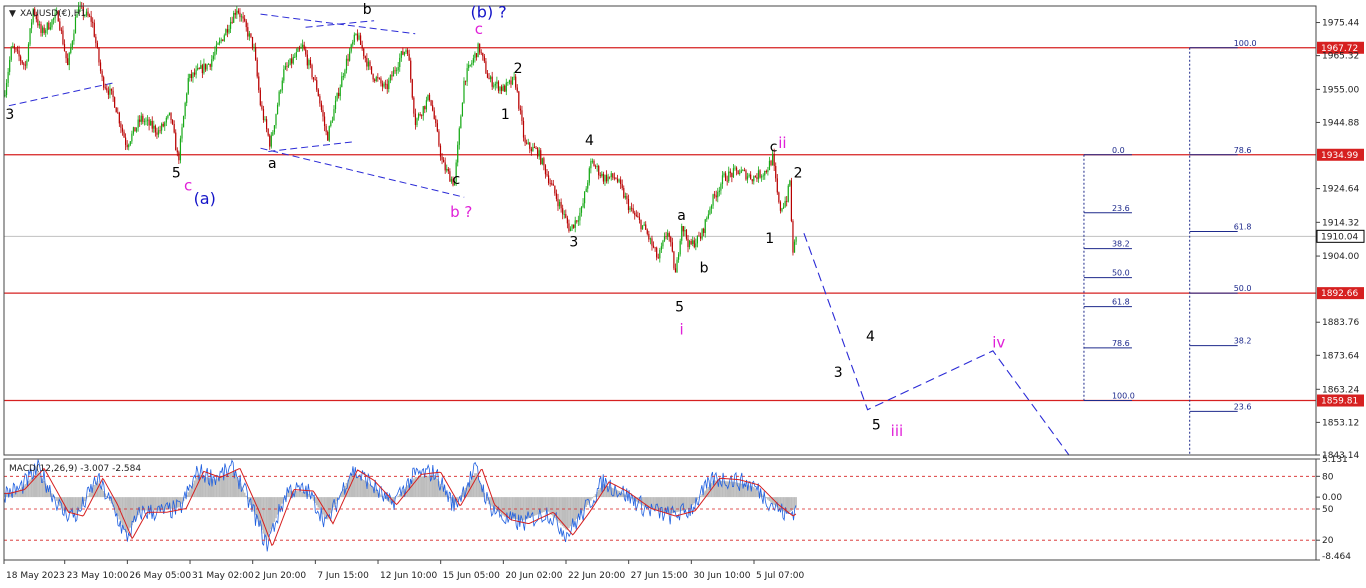 This screenshot has width=1366, height=588. I want to click on wave-label-16: 3, so click(573, 242).